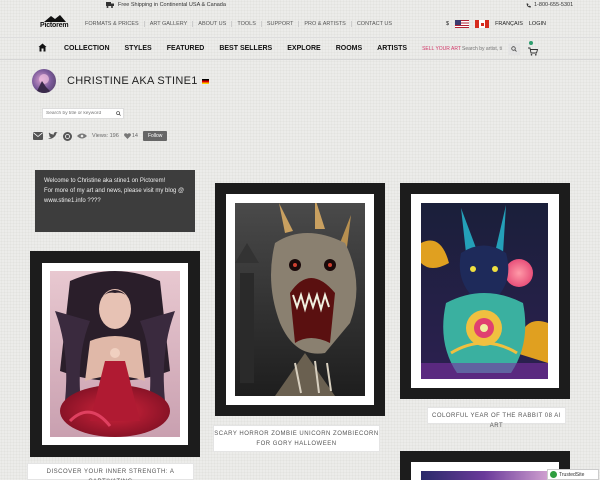 Image resolution: width=600 pixels, height=480 pixels. What do you see at coordinates (138, 48) in the screenshot?
I see `cat-styles: STYLES` at bounding box center [138, 48].